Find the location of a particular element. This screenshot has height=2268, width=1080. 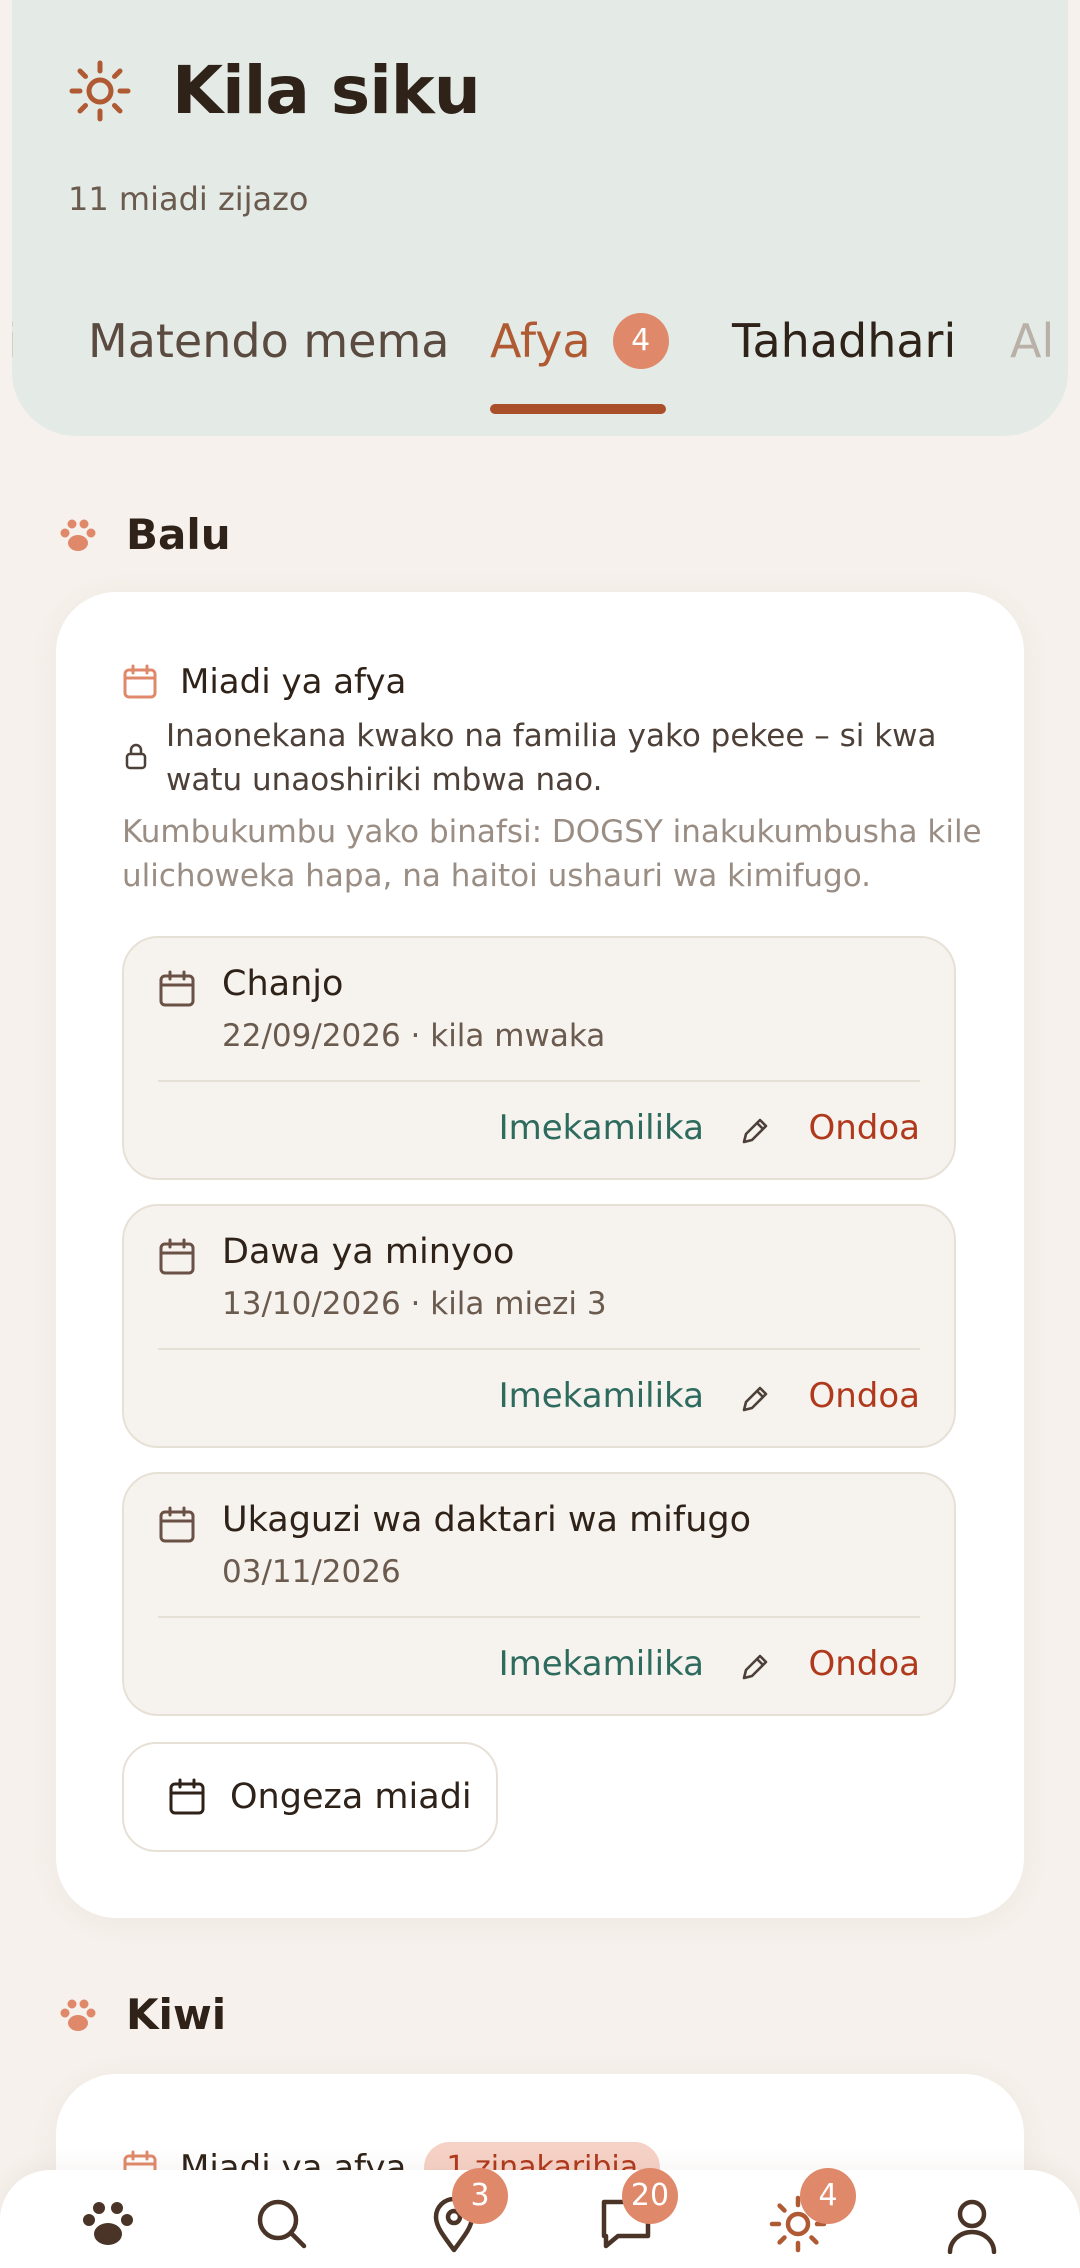

appointment-date: 13/10/2026 · kila miezi 3 is located at coordinates (414, 1304).